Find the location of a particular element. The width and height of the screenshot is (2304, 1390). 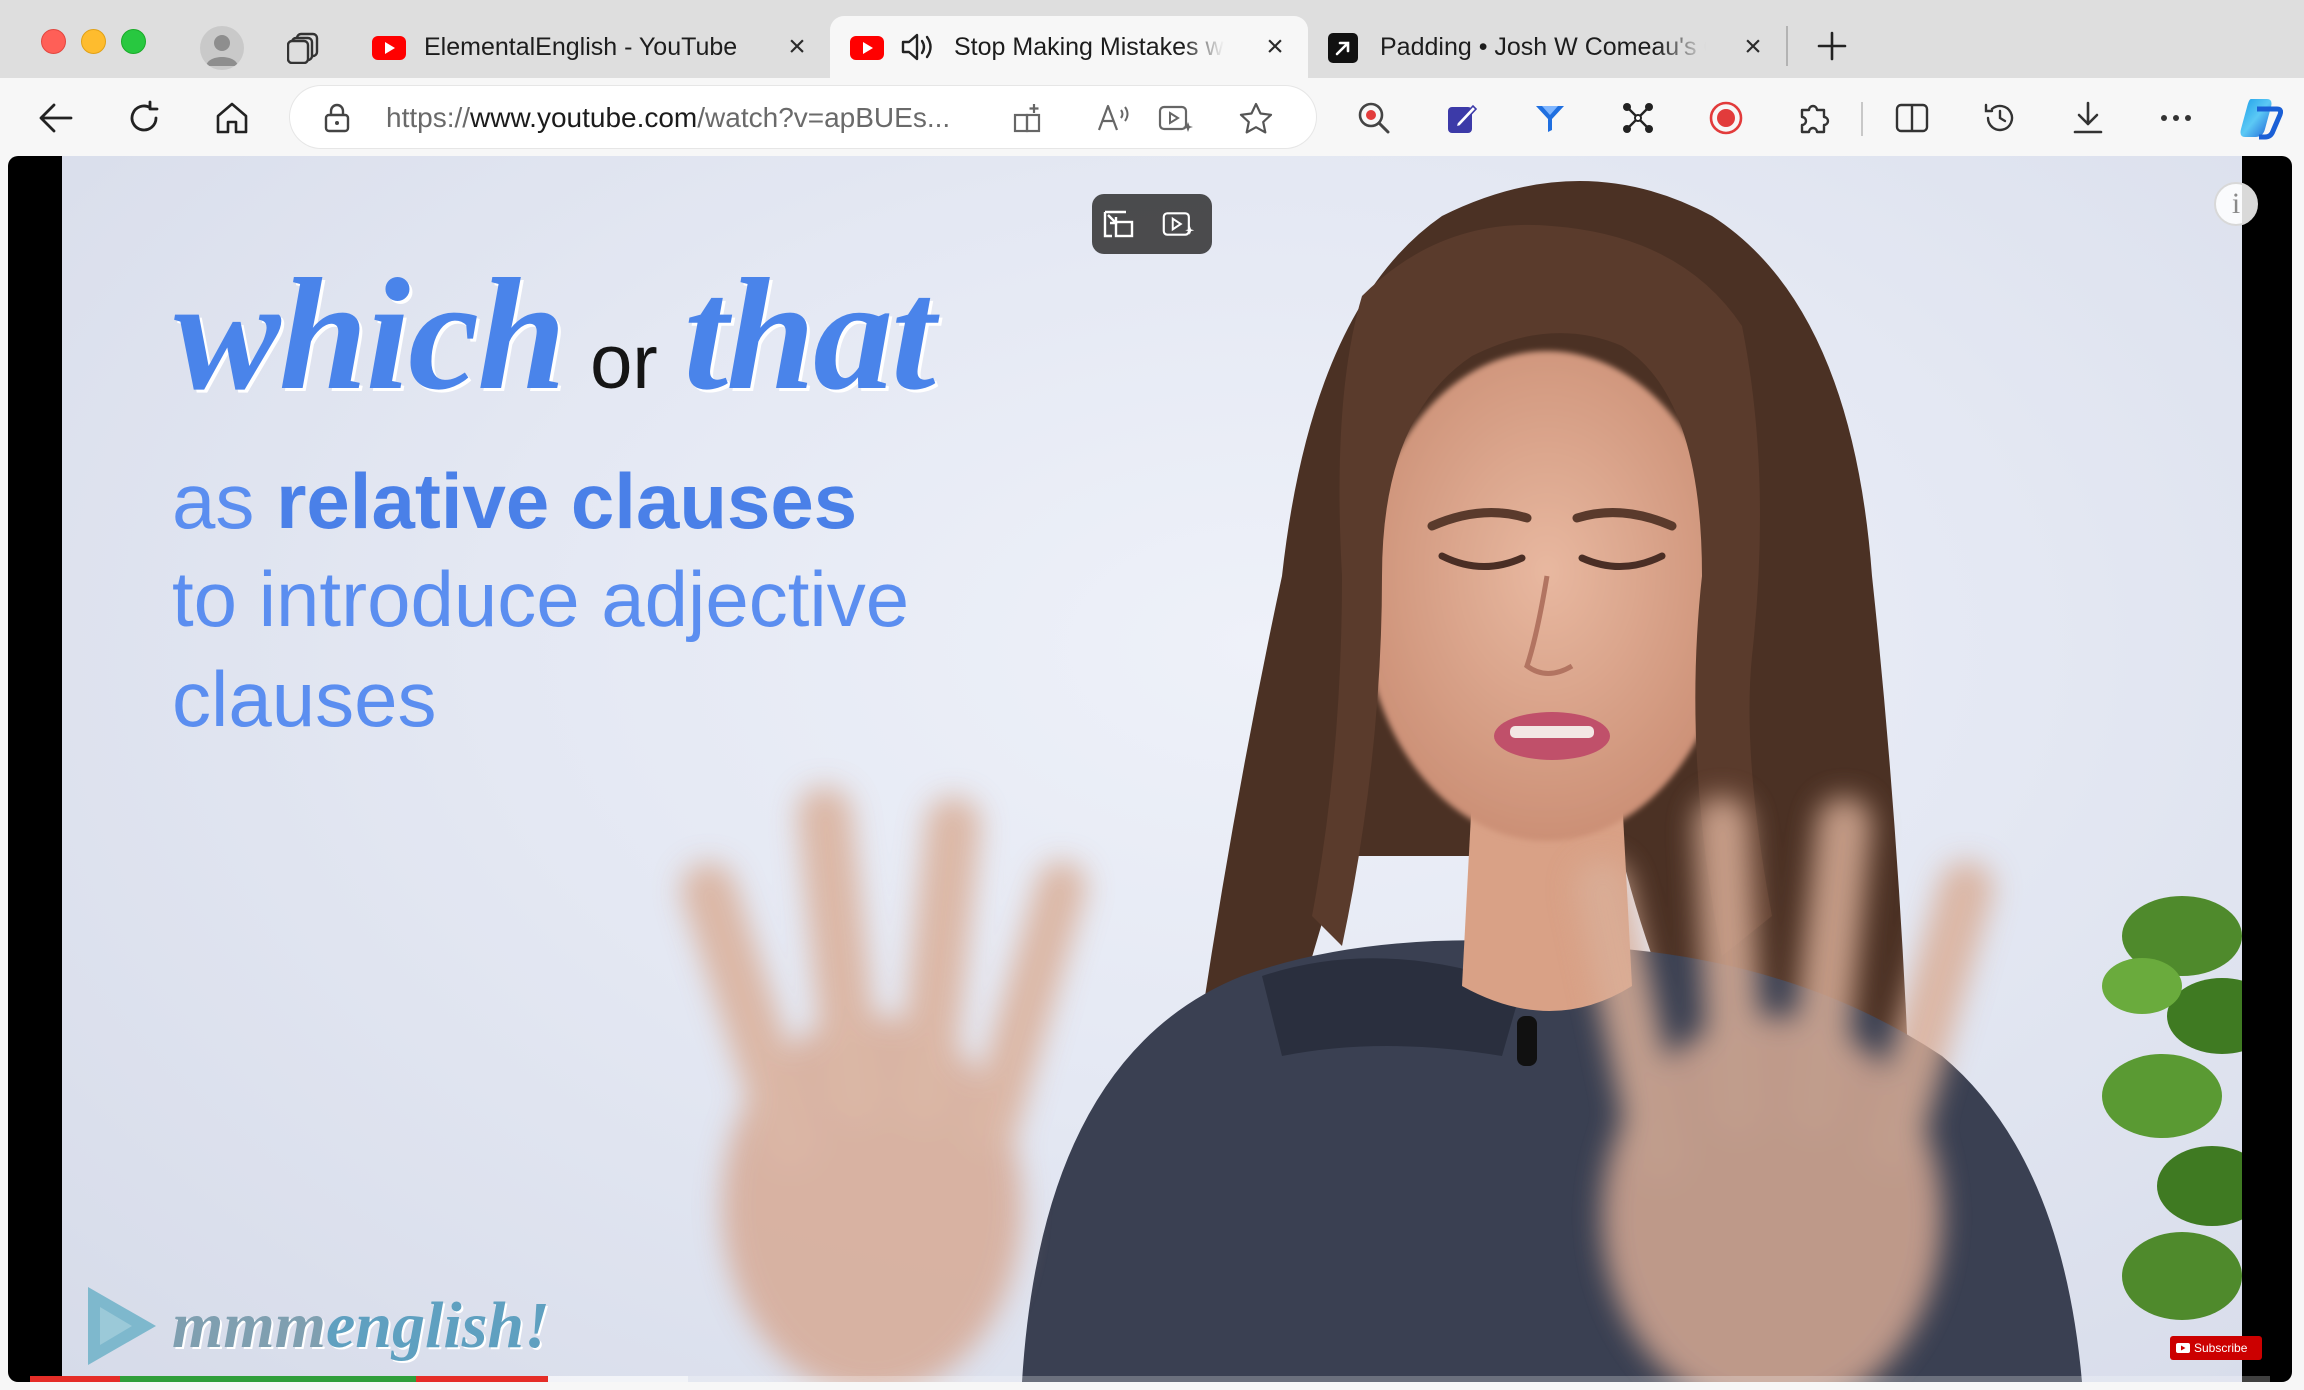

search-record-icon is located at coordinates (1374, 118).